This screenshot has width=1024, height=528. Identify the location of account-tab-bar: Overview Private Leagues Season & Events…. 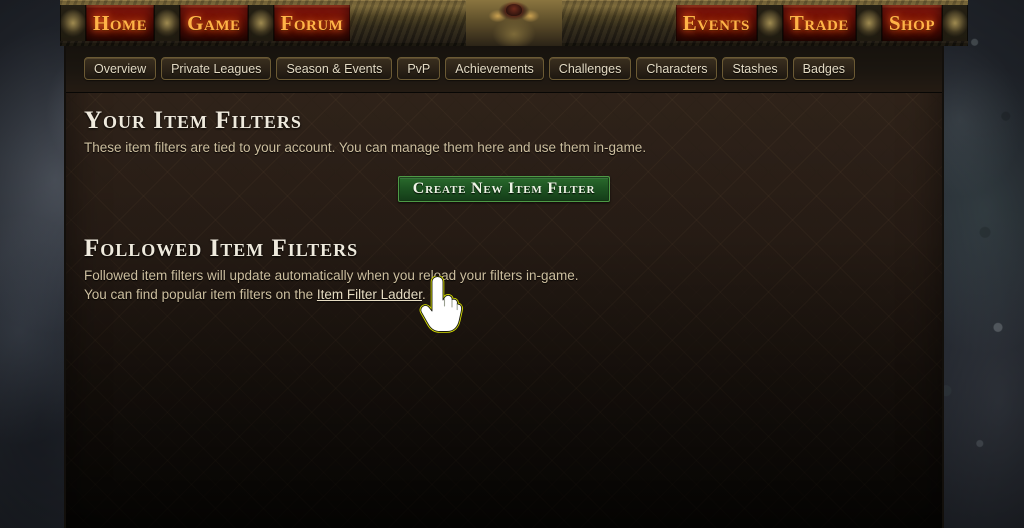
(504, 69).